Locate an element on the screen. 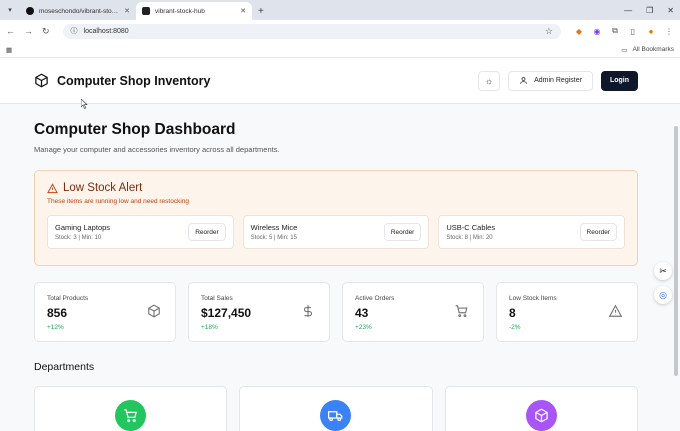 Image resolution: width=680 pixels, height=431 pixels. close-window-icon: ✕ is located at coordinates (670, 10).